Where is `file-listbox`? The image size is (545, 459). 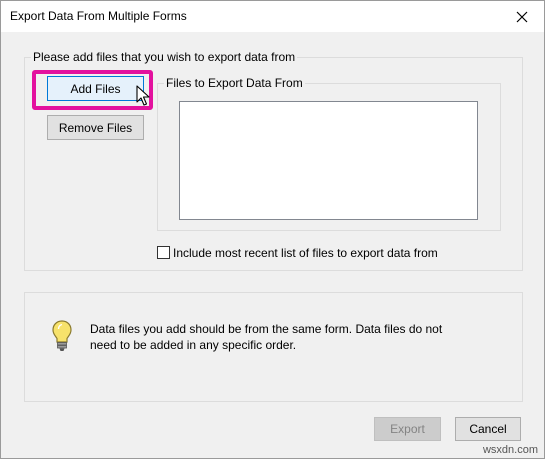 file-listbox is located at coordinates (328, 160).